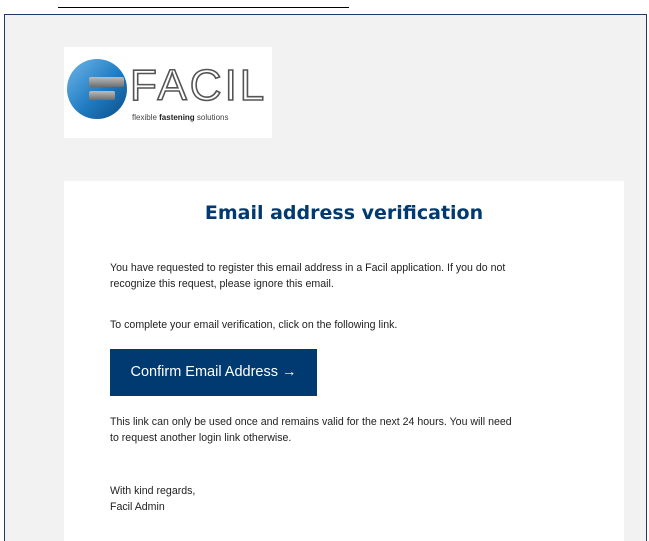 Image resolution: width=649 pixels, height=541 pixels. Describe the element at coordinates (198, 85) in the screenshot. I see `logo-wordmark: FACIL` at that location.